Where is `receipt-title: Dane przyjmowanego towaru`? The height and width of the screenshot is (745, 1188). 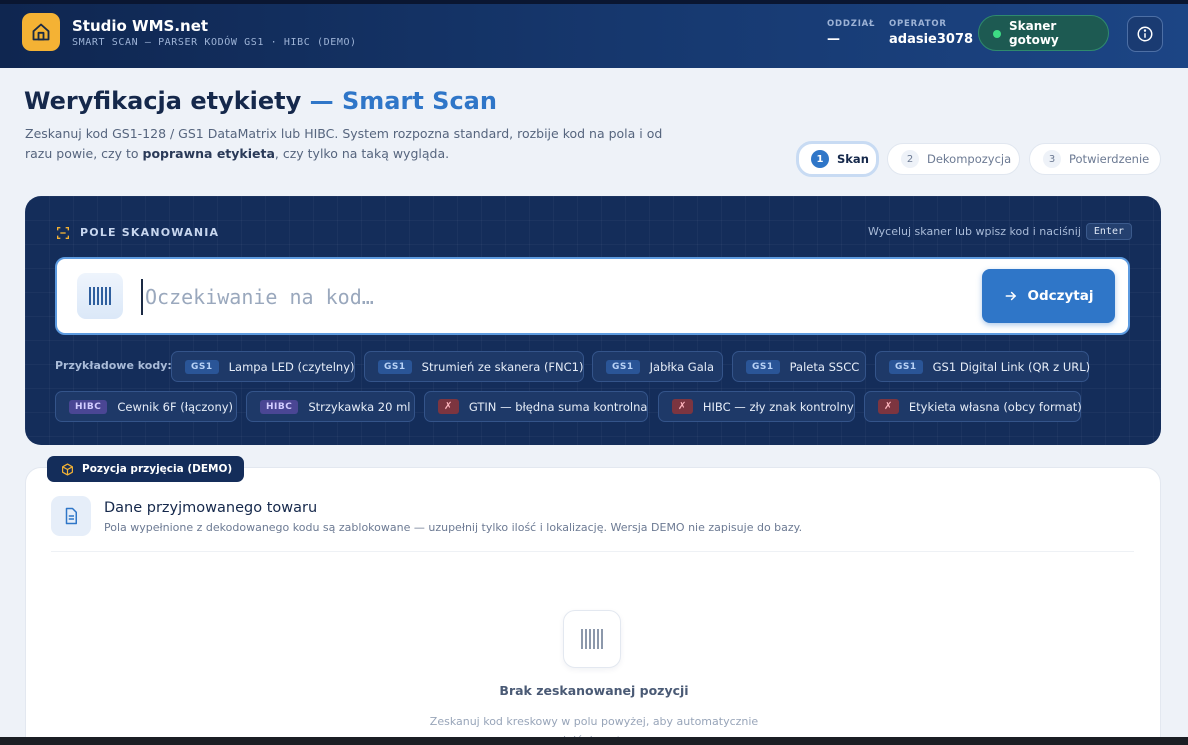 receipt-title: Dane przyjmowanego towaru is located at coordinates (211, 508).